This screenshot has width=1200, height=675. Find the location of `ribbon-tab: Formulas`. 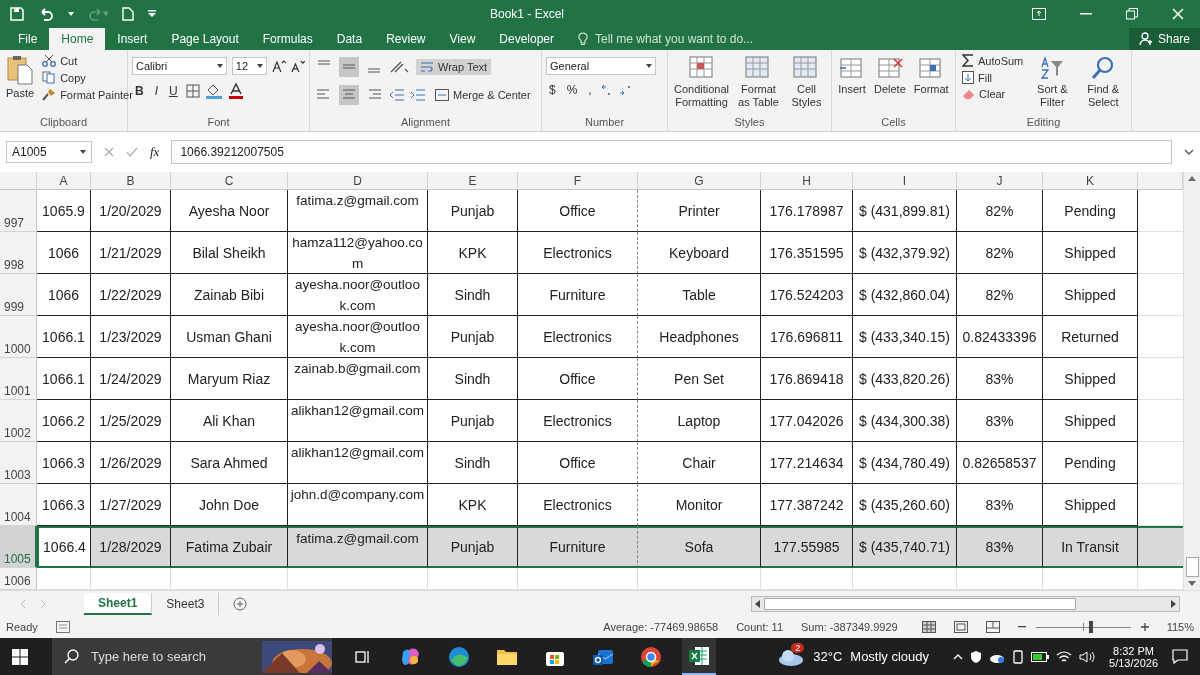

ribbon-tab: Formulas is located at coordinates (287, 39).